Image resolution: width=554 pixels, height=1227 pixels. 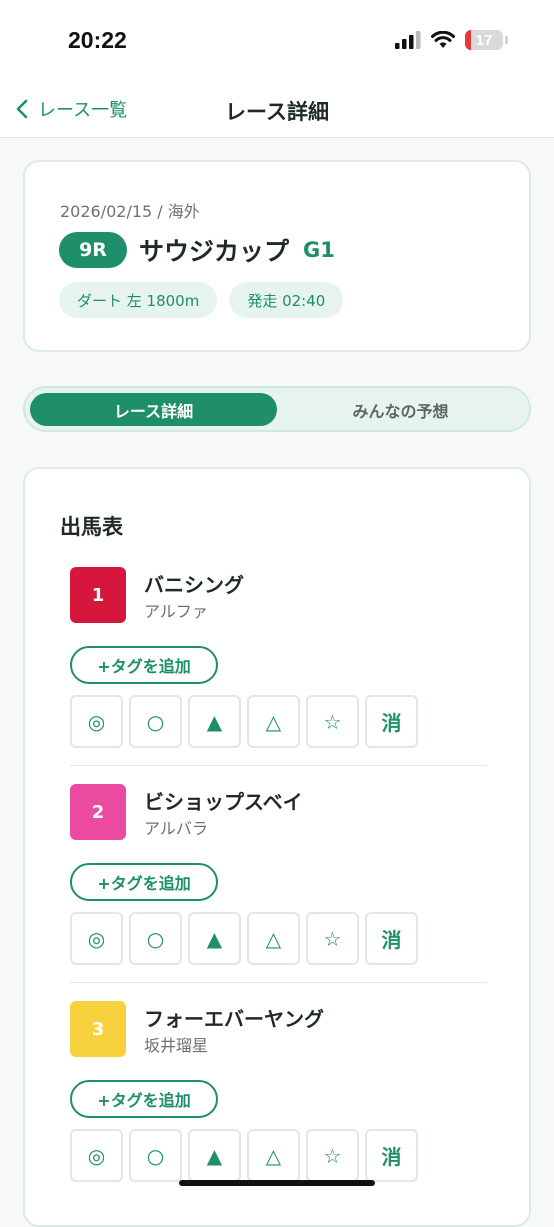 I want to click on wifi-icon, so click(x=443, y=39).